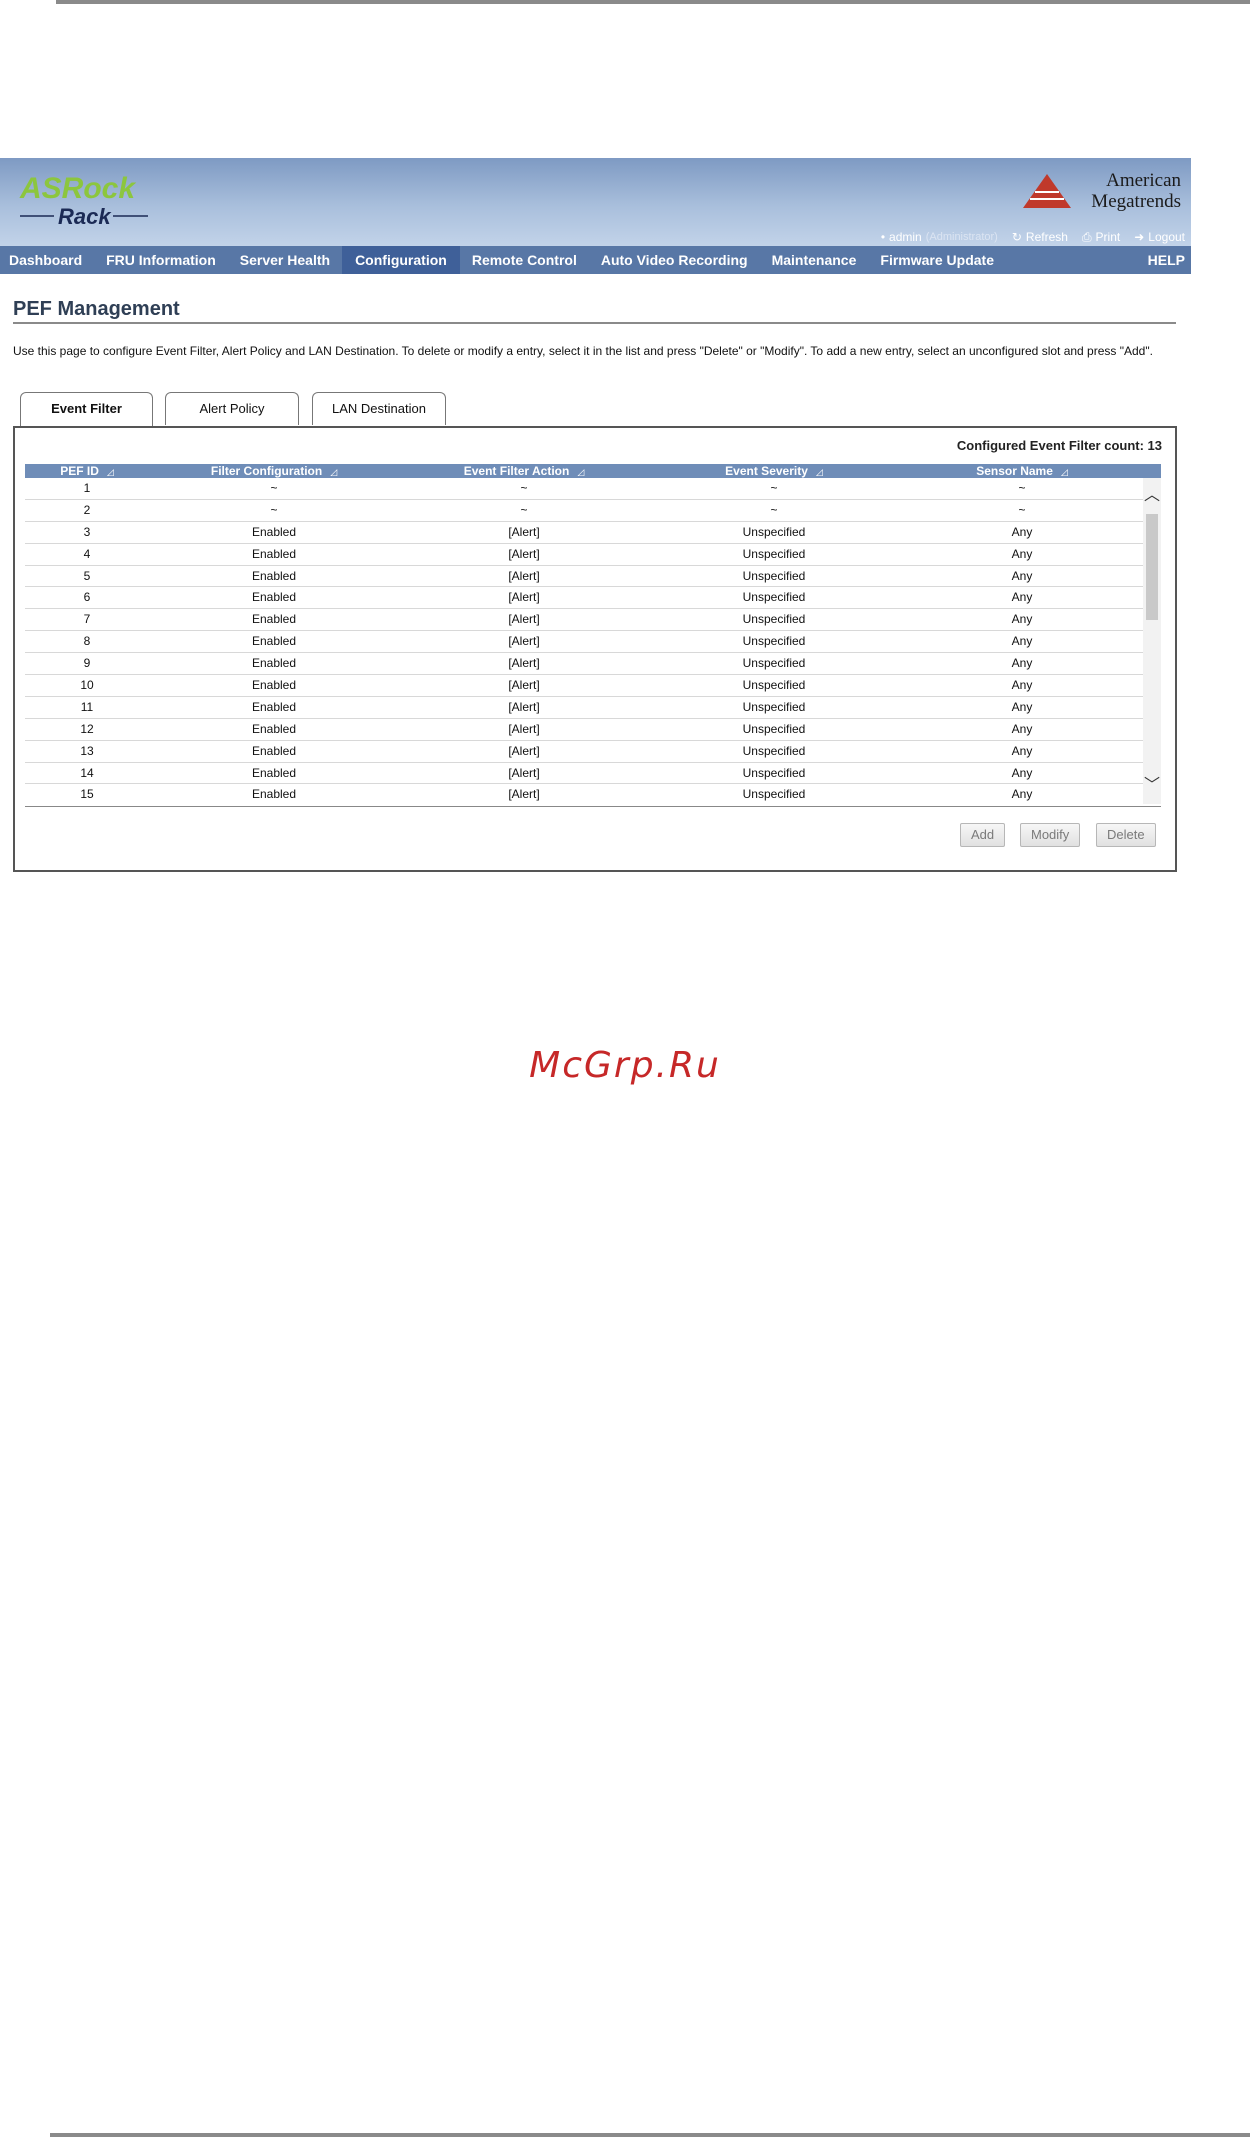  I want to click on table-row: 12 Enabled [Alert] Unspecified Any, so click(584, 730).